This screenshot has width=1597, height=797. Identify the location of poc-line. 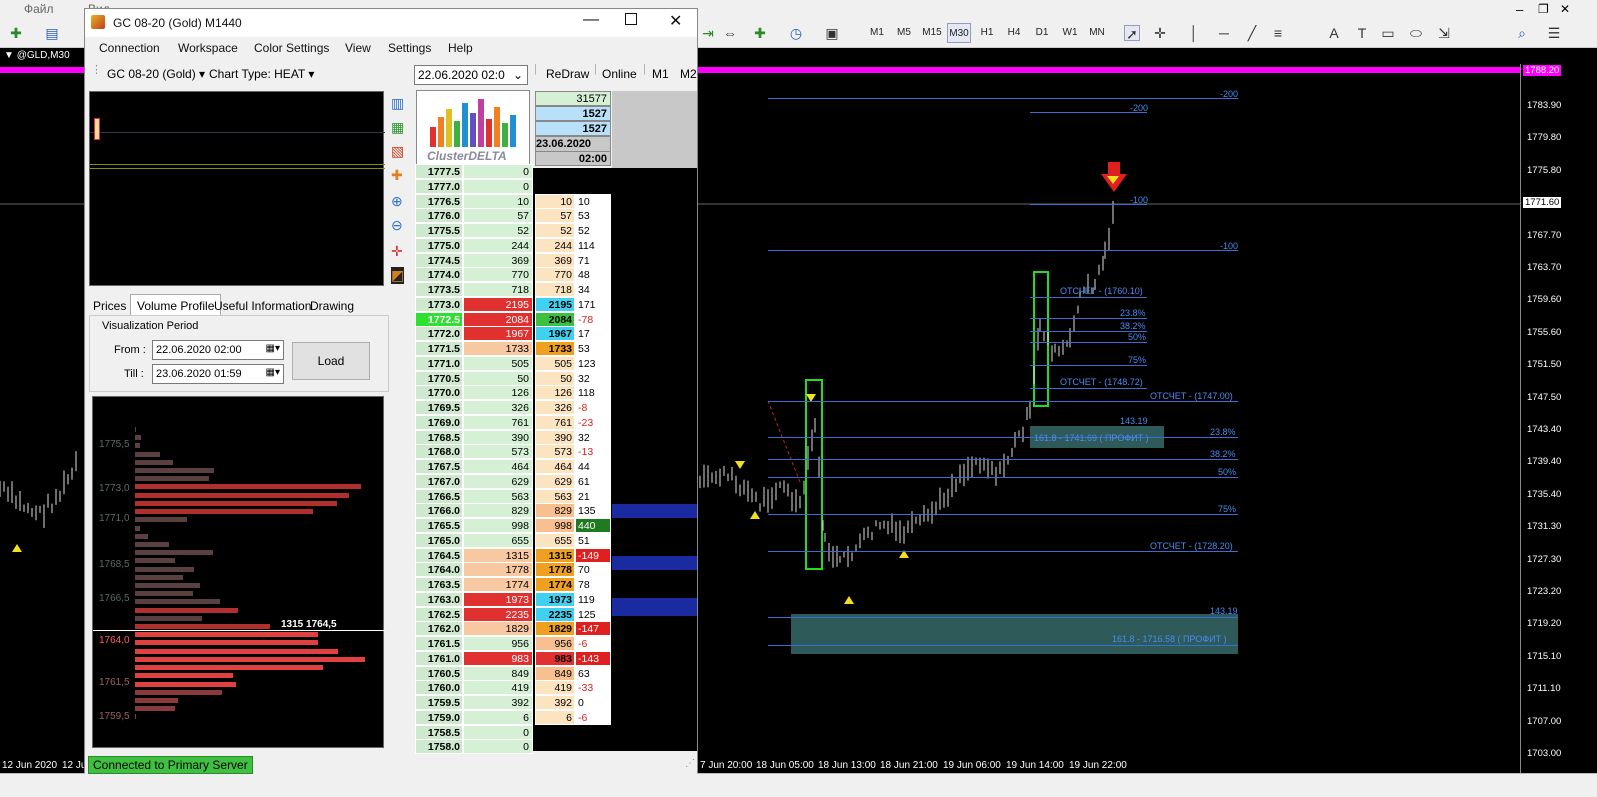
(239, 630).